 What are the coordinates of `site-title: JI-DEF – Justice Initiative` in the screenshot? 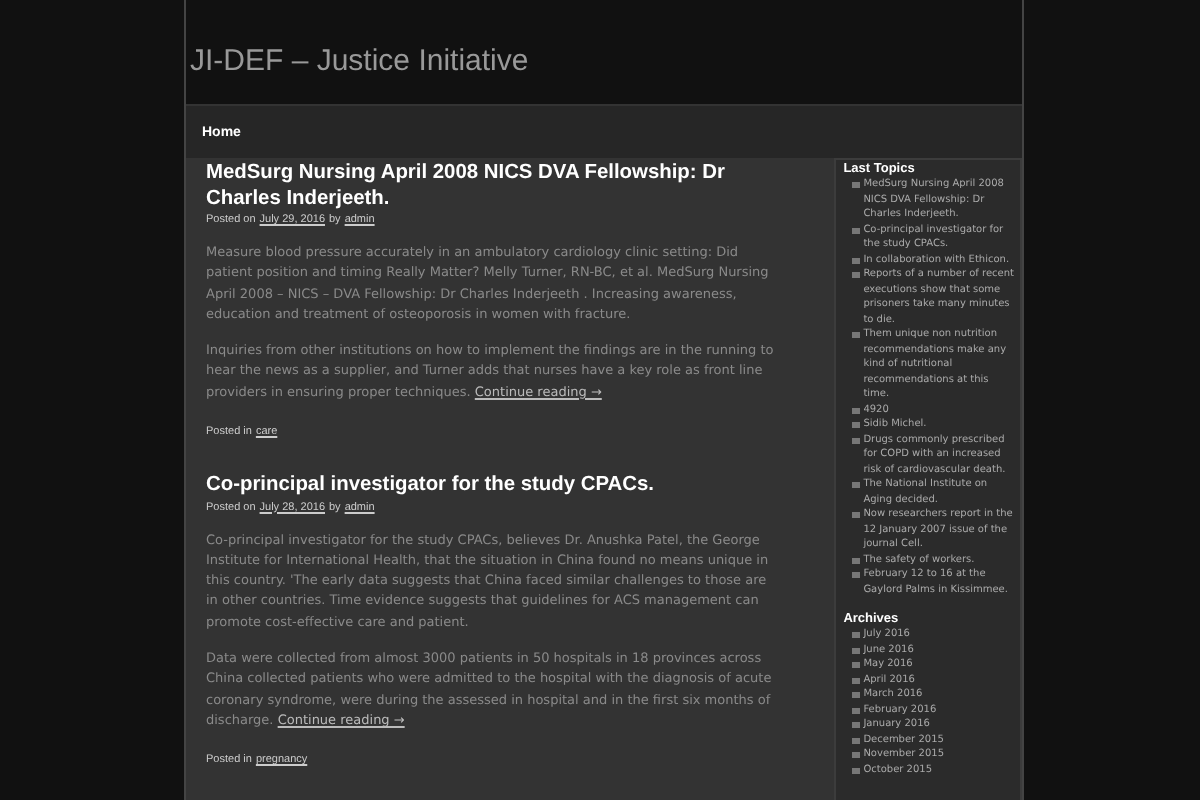 It's located at (357, 60).